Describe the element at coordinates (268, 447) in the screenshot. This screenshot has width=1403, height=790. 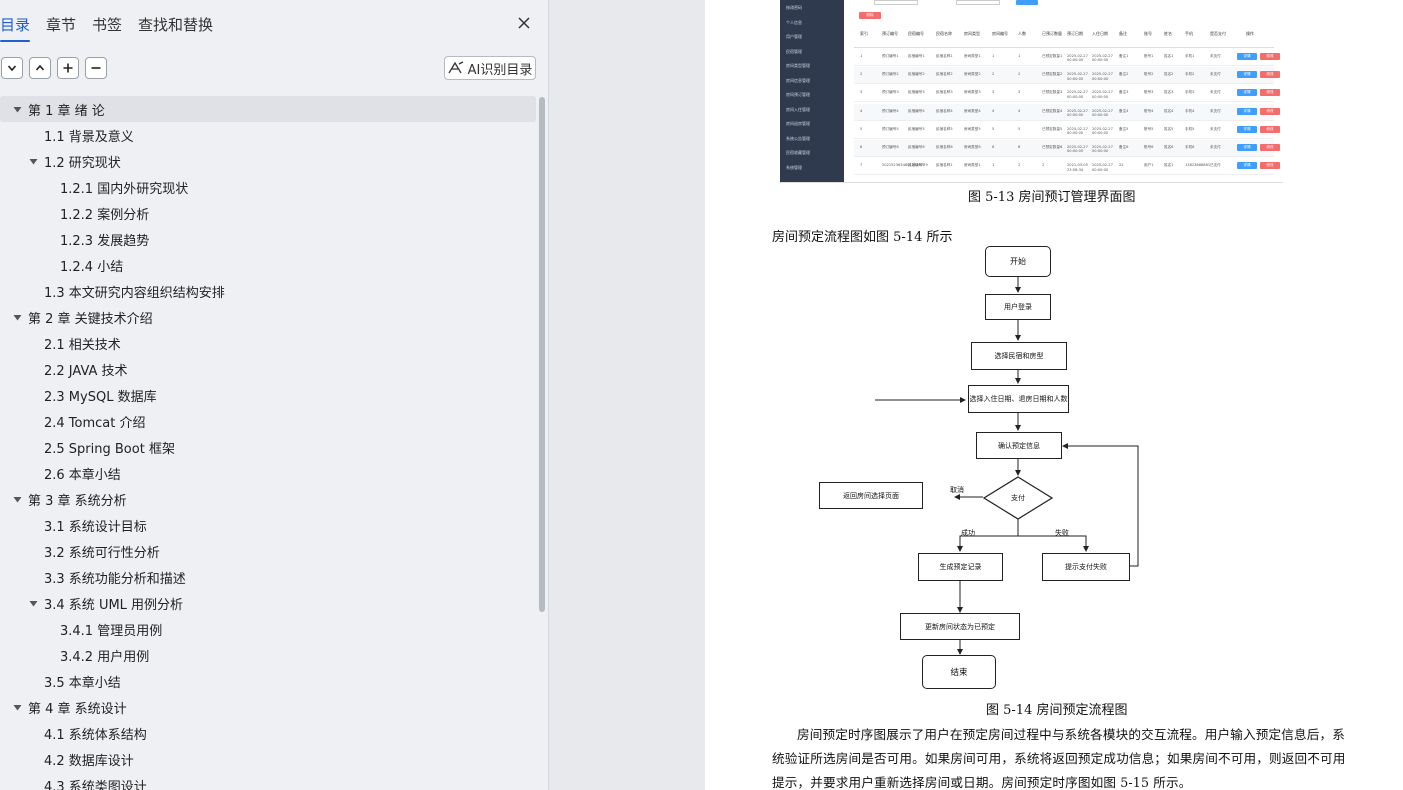
I see `toc-item: 2.5 Spring Boot 框架` at that location.